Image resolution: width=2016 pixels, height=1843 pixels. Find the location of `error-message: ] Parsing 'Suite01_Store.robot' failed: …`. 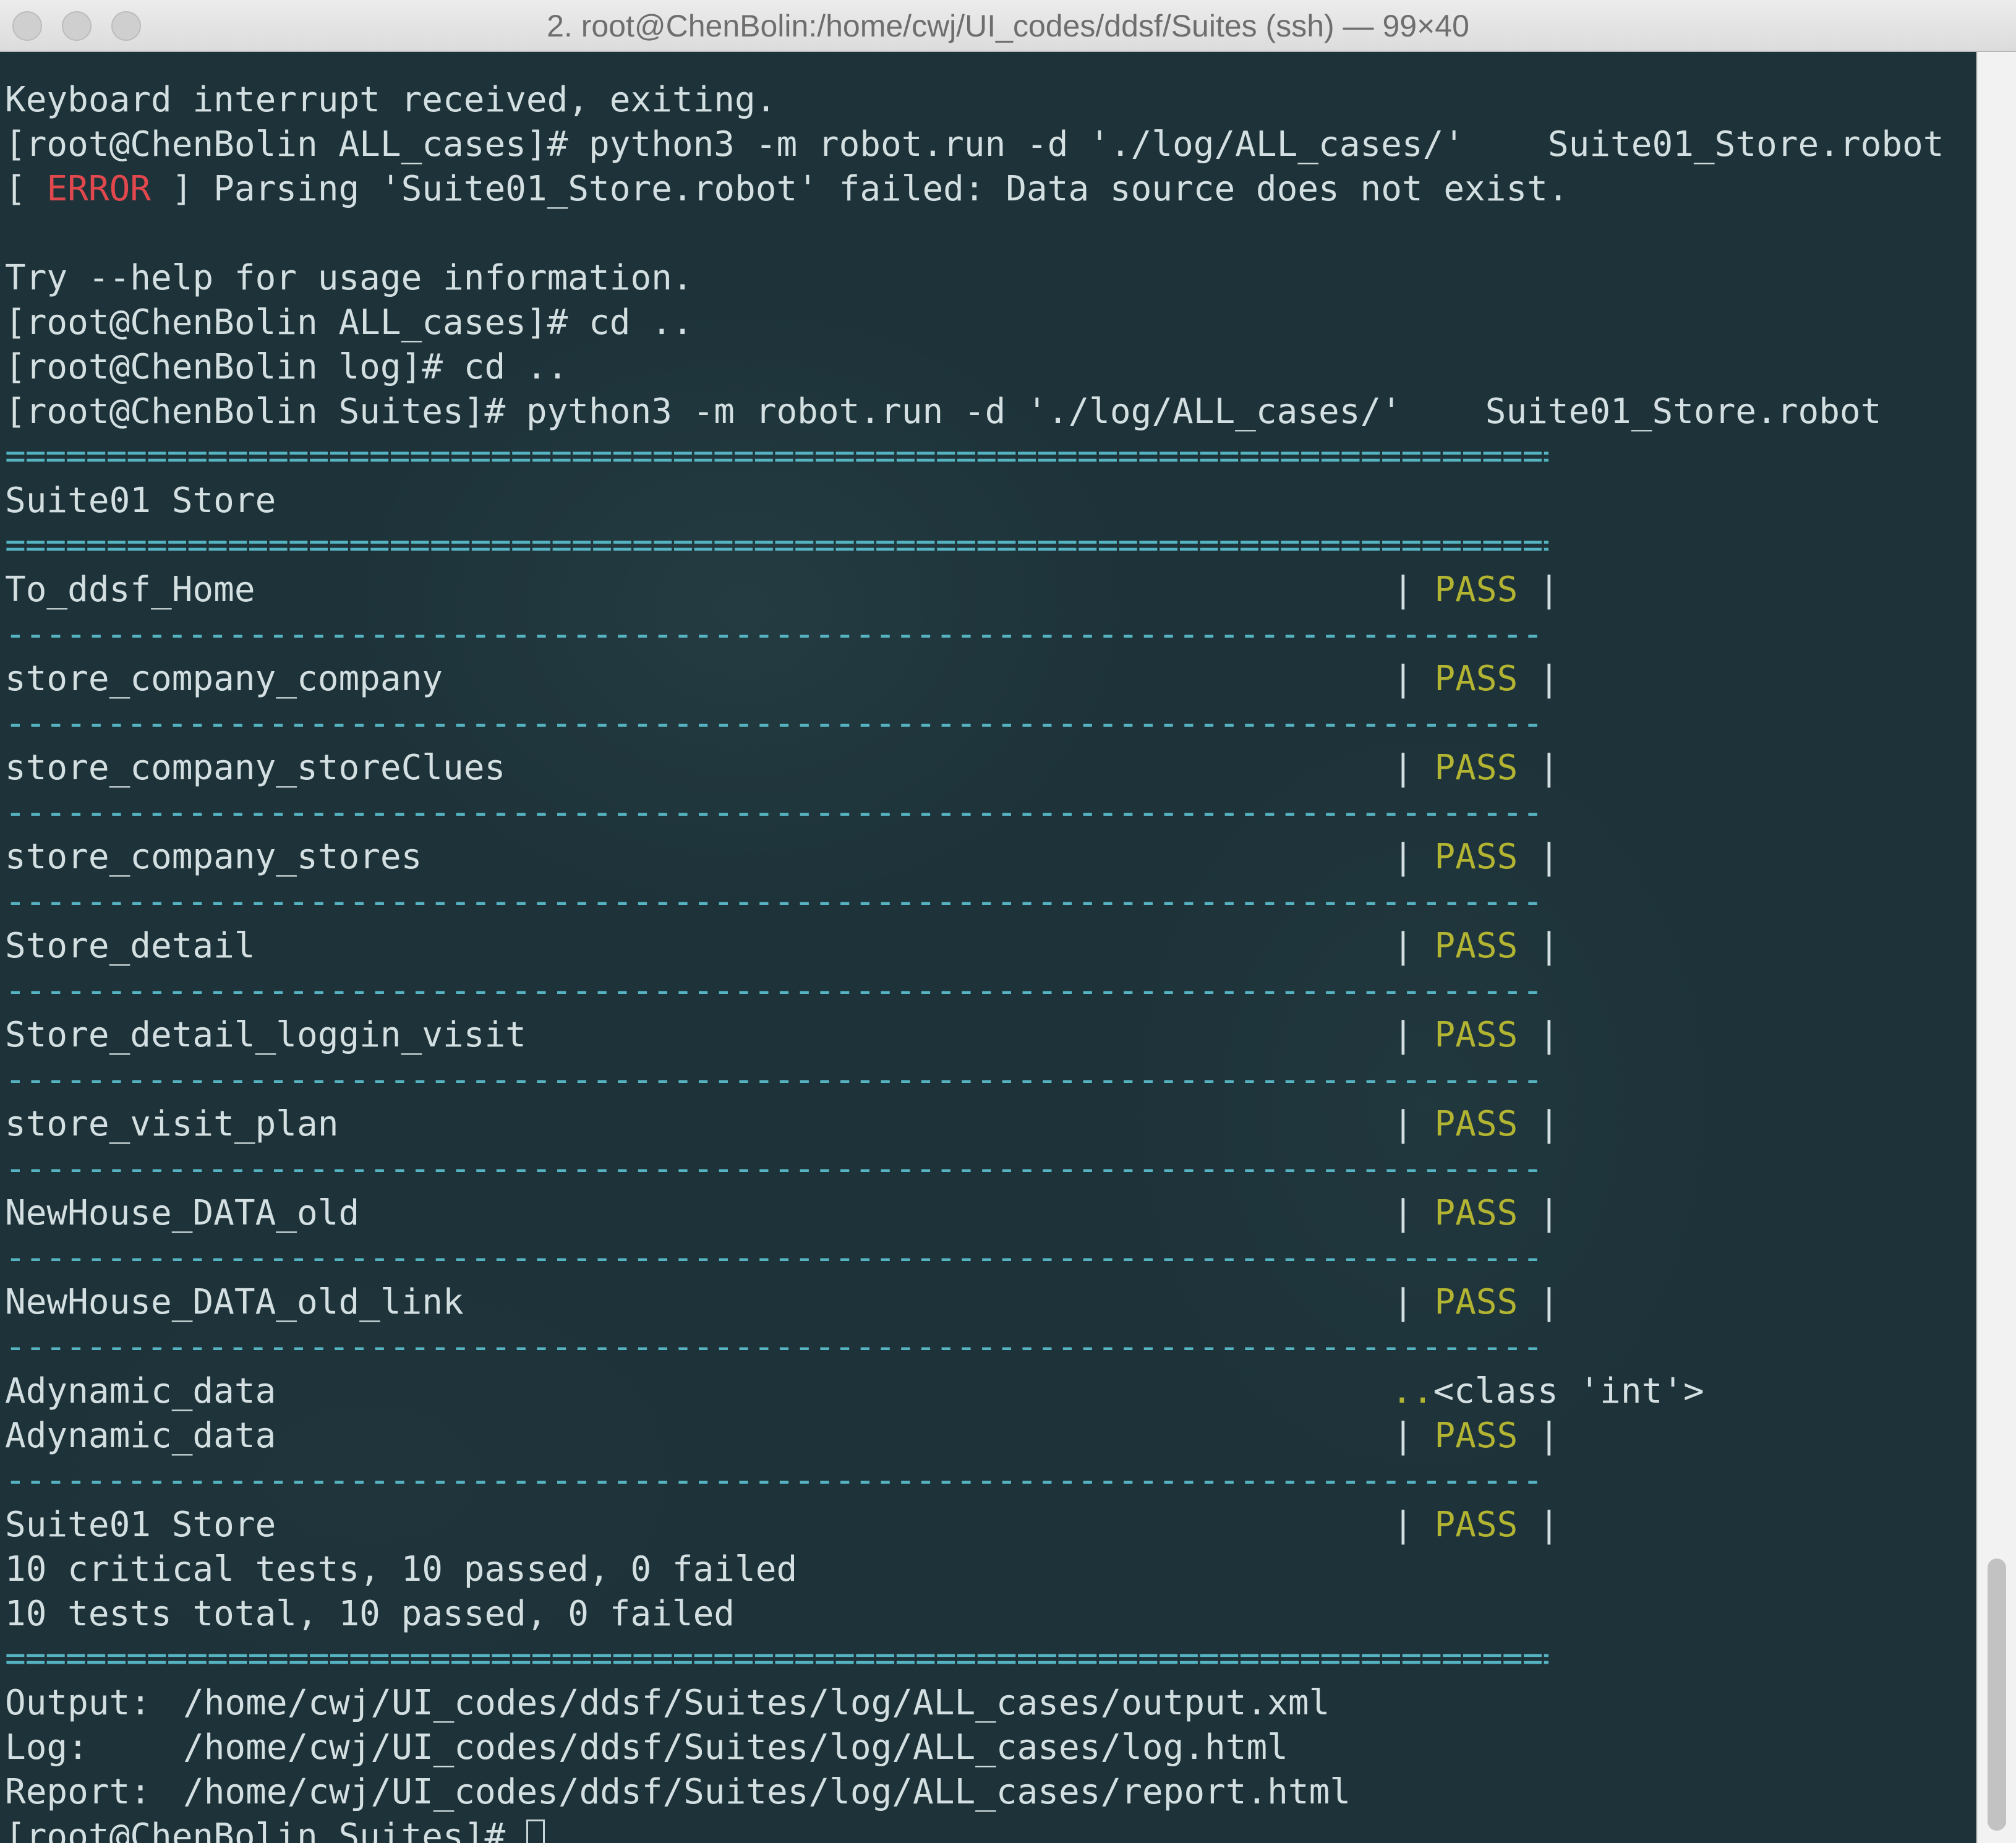

error-message: ] Parsing 'Suite01_Store.robot' failed: … is located at coordinates (860, 189).